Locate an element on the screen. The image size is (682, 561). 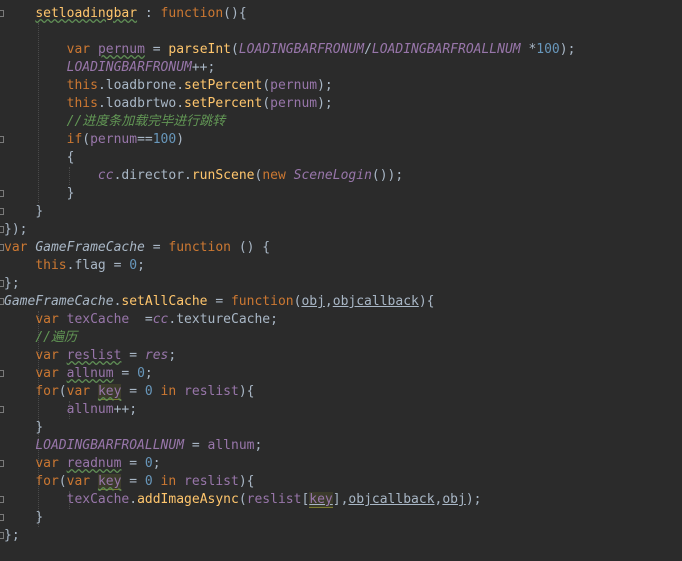
code-token: if is located at coordinates (74, 139).